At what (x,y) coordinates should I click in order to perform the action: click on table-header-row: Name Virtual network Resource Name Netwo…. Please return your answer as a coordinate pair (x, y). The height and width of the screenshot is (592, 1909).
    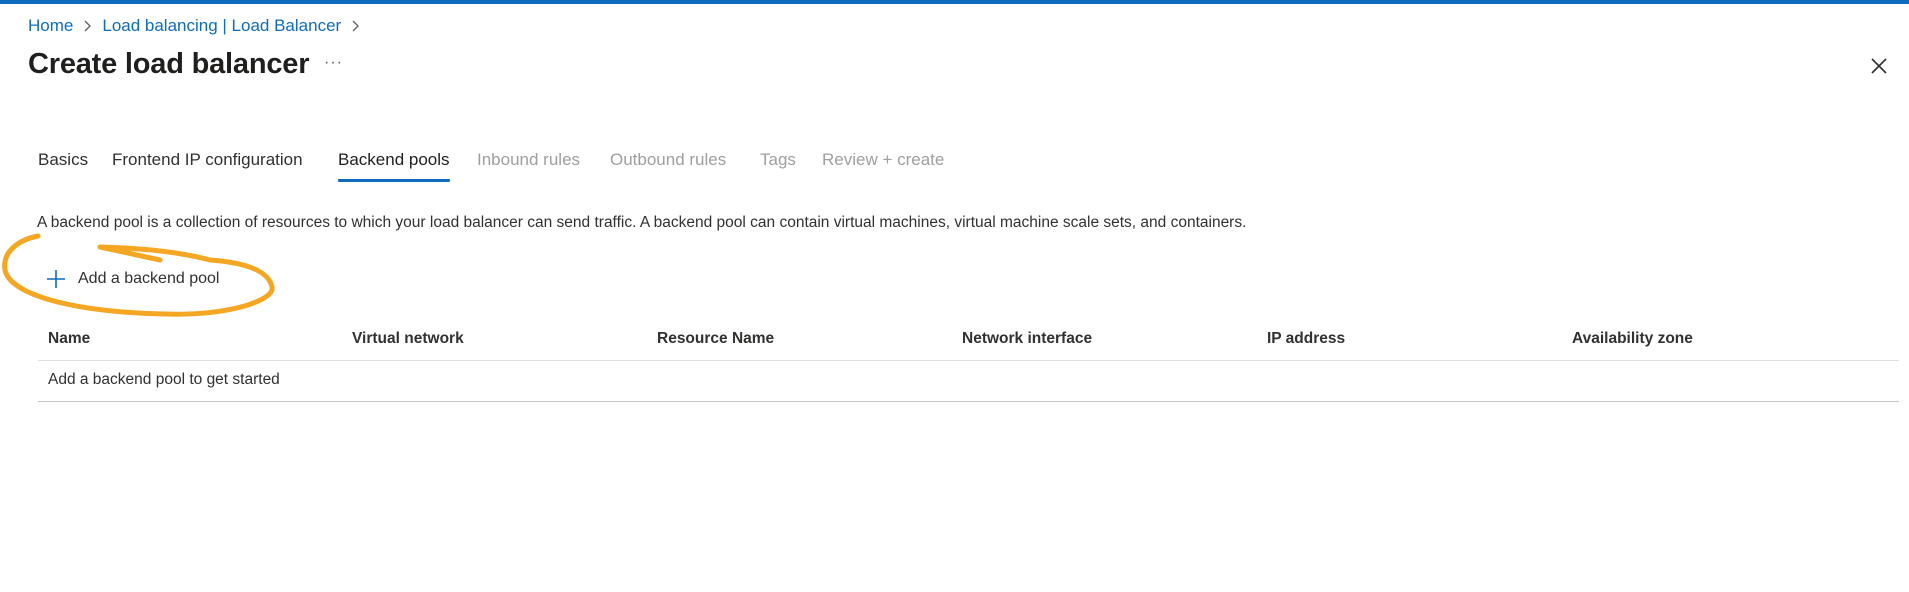
    Looking at the image, I should click on (968, 341).